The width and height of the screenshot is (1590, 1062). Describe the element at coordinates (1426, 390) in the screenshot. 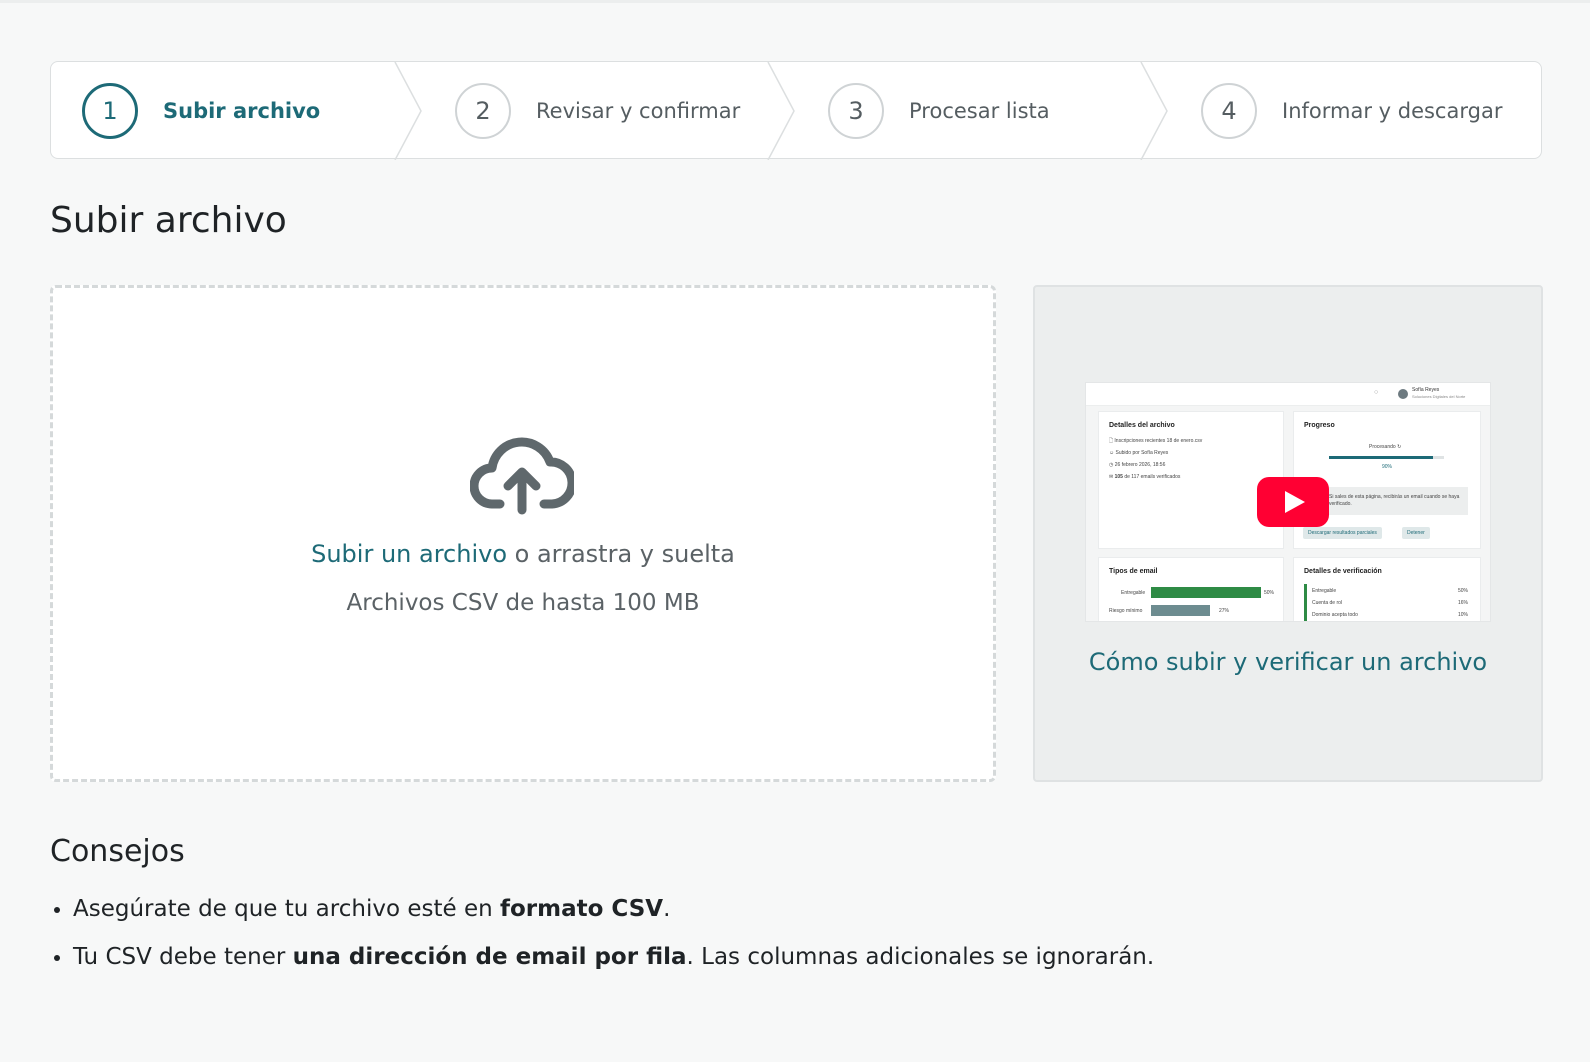

I see `thumbnail-user-name: Sofía Reyes` at that location.